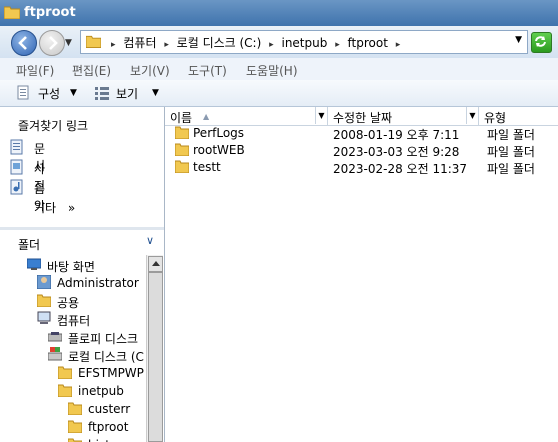 This screenshot has height=442, width=558. Describe the element at coordinates (55, 354) in the screenshot. I see `hard-drive-icon` at that location.